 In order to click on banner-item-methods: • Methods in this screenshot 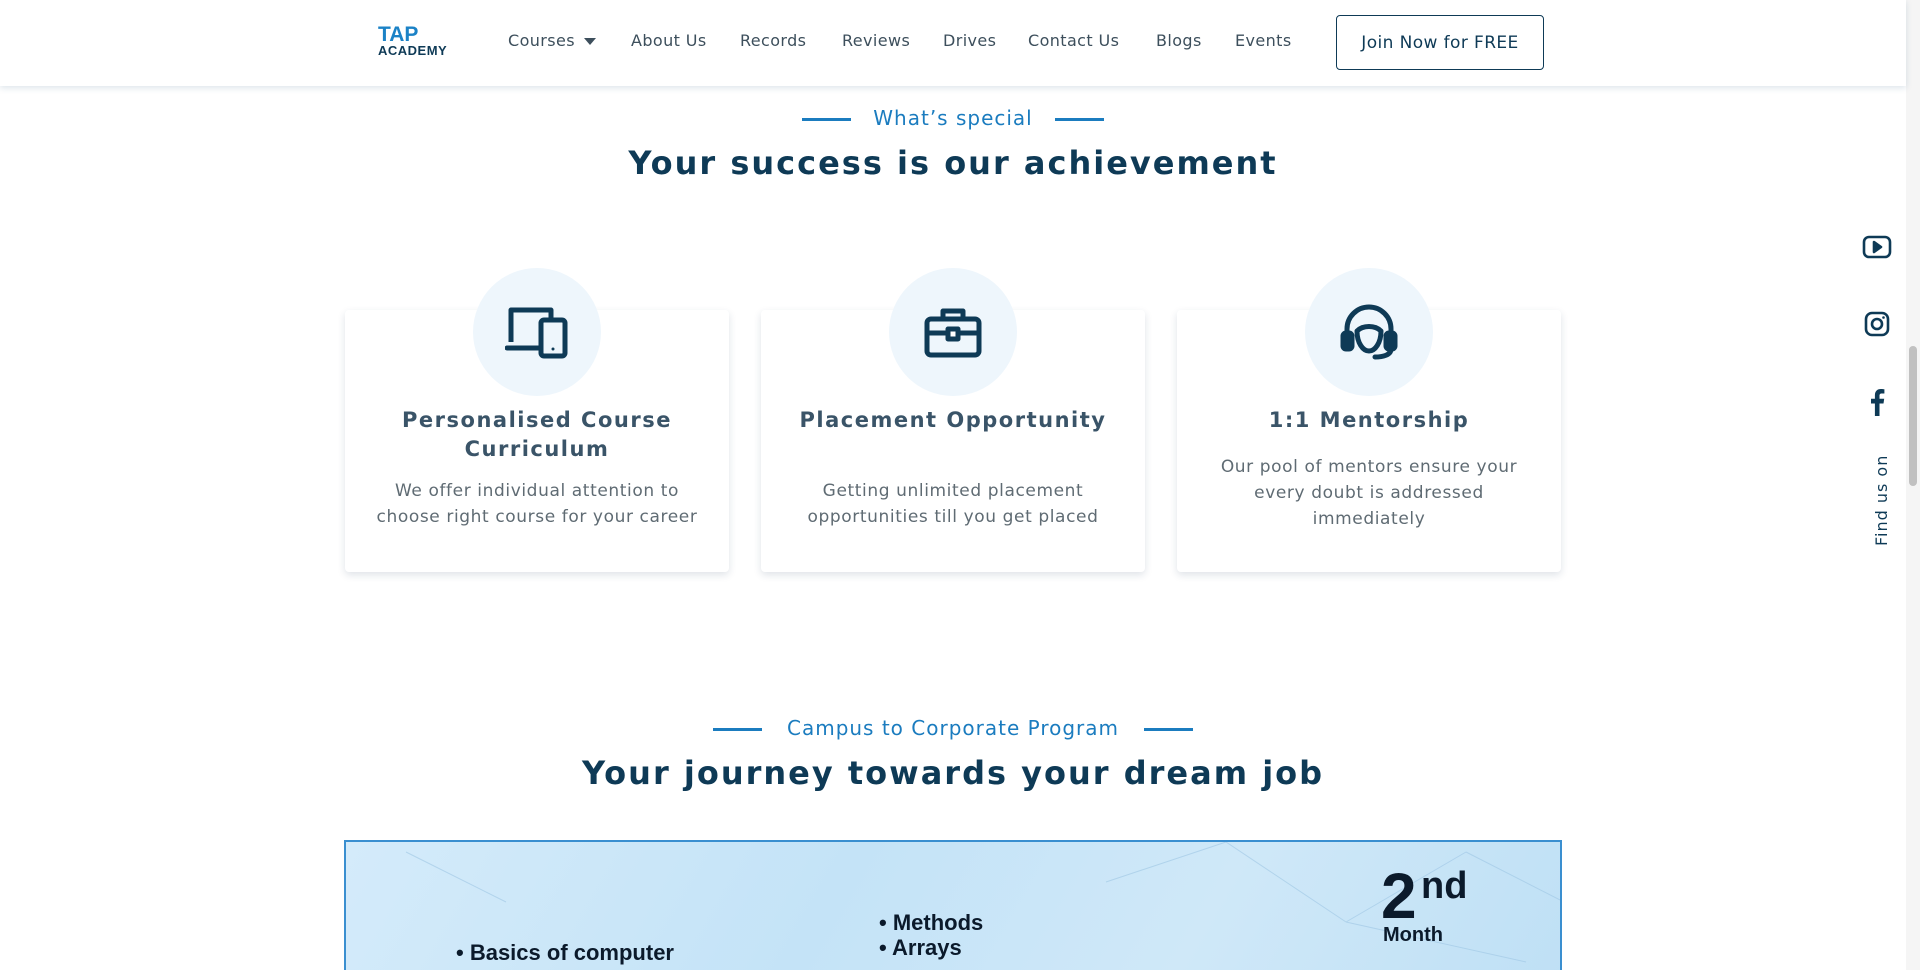, I will do `click(931, 923)`.